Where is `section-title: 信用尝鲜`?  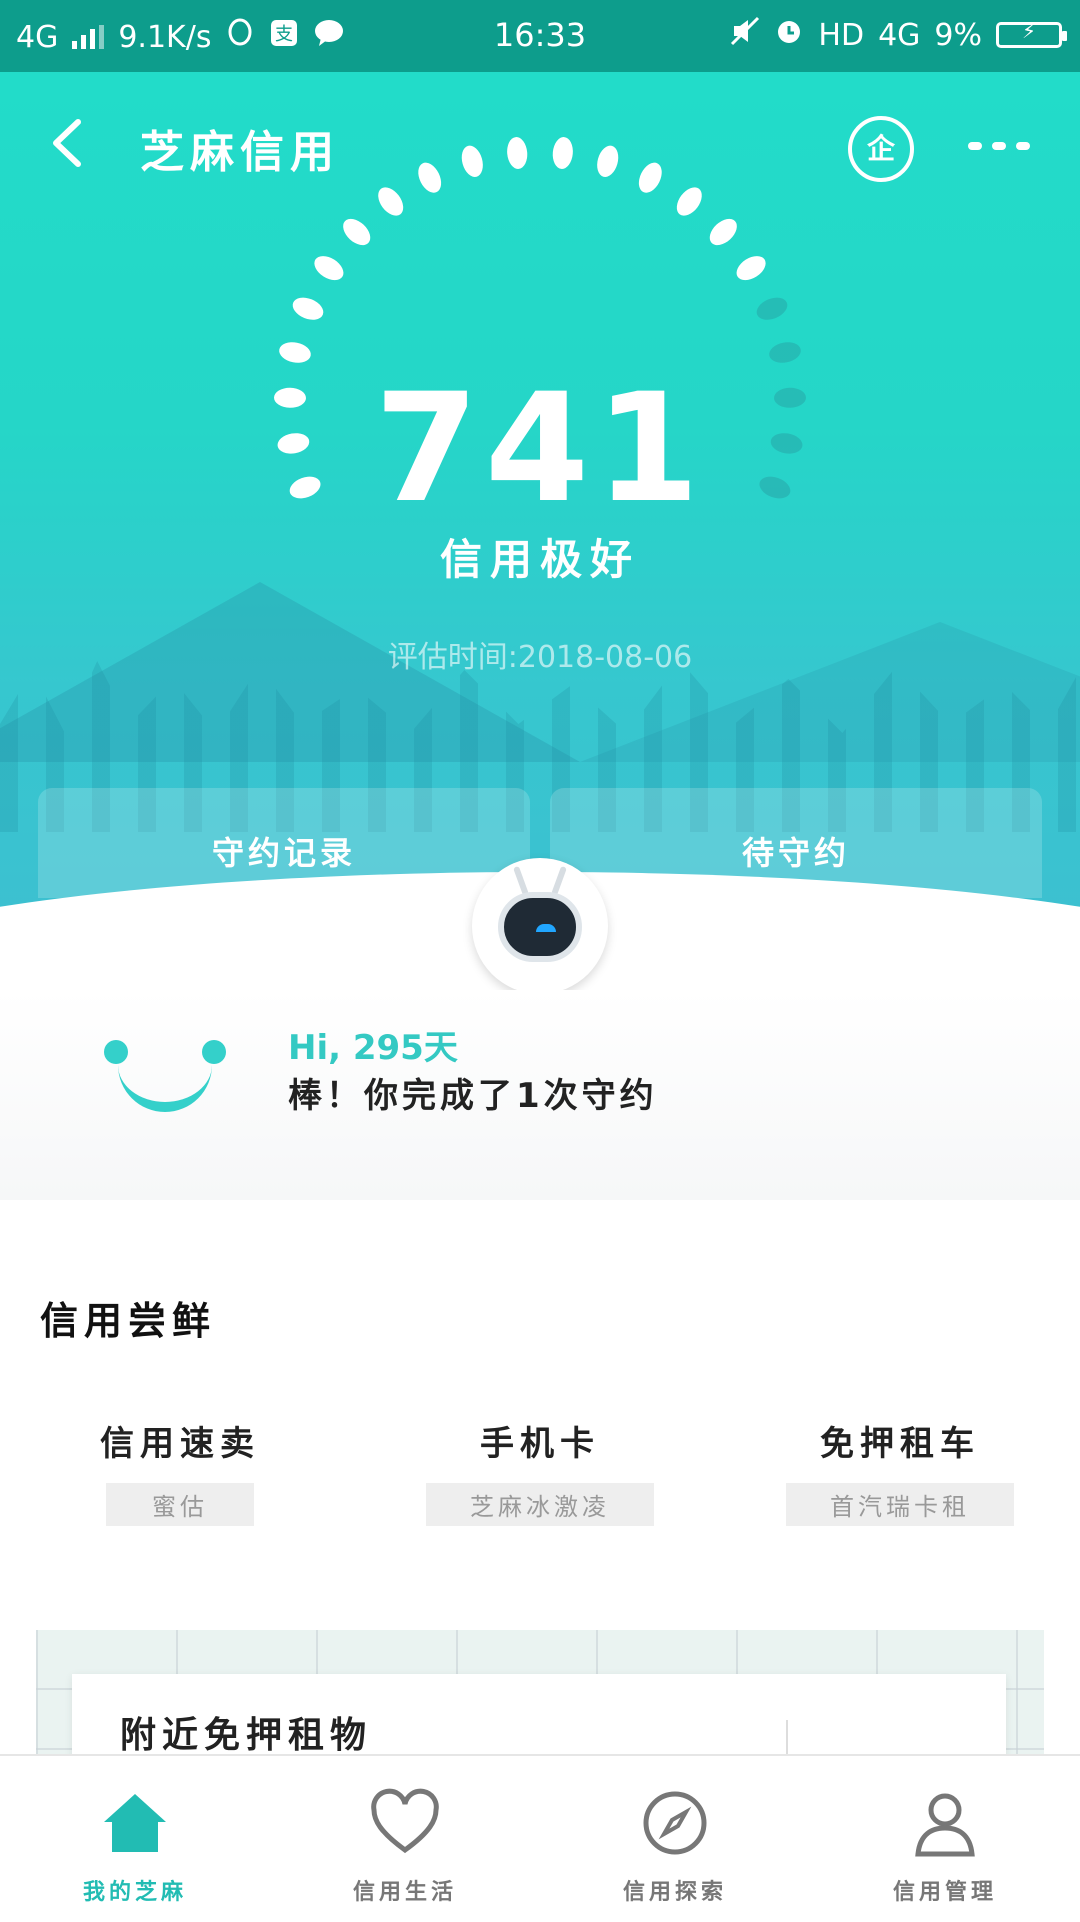
section-title: 信用尝鲜 is located at coordinates (128, 1321).